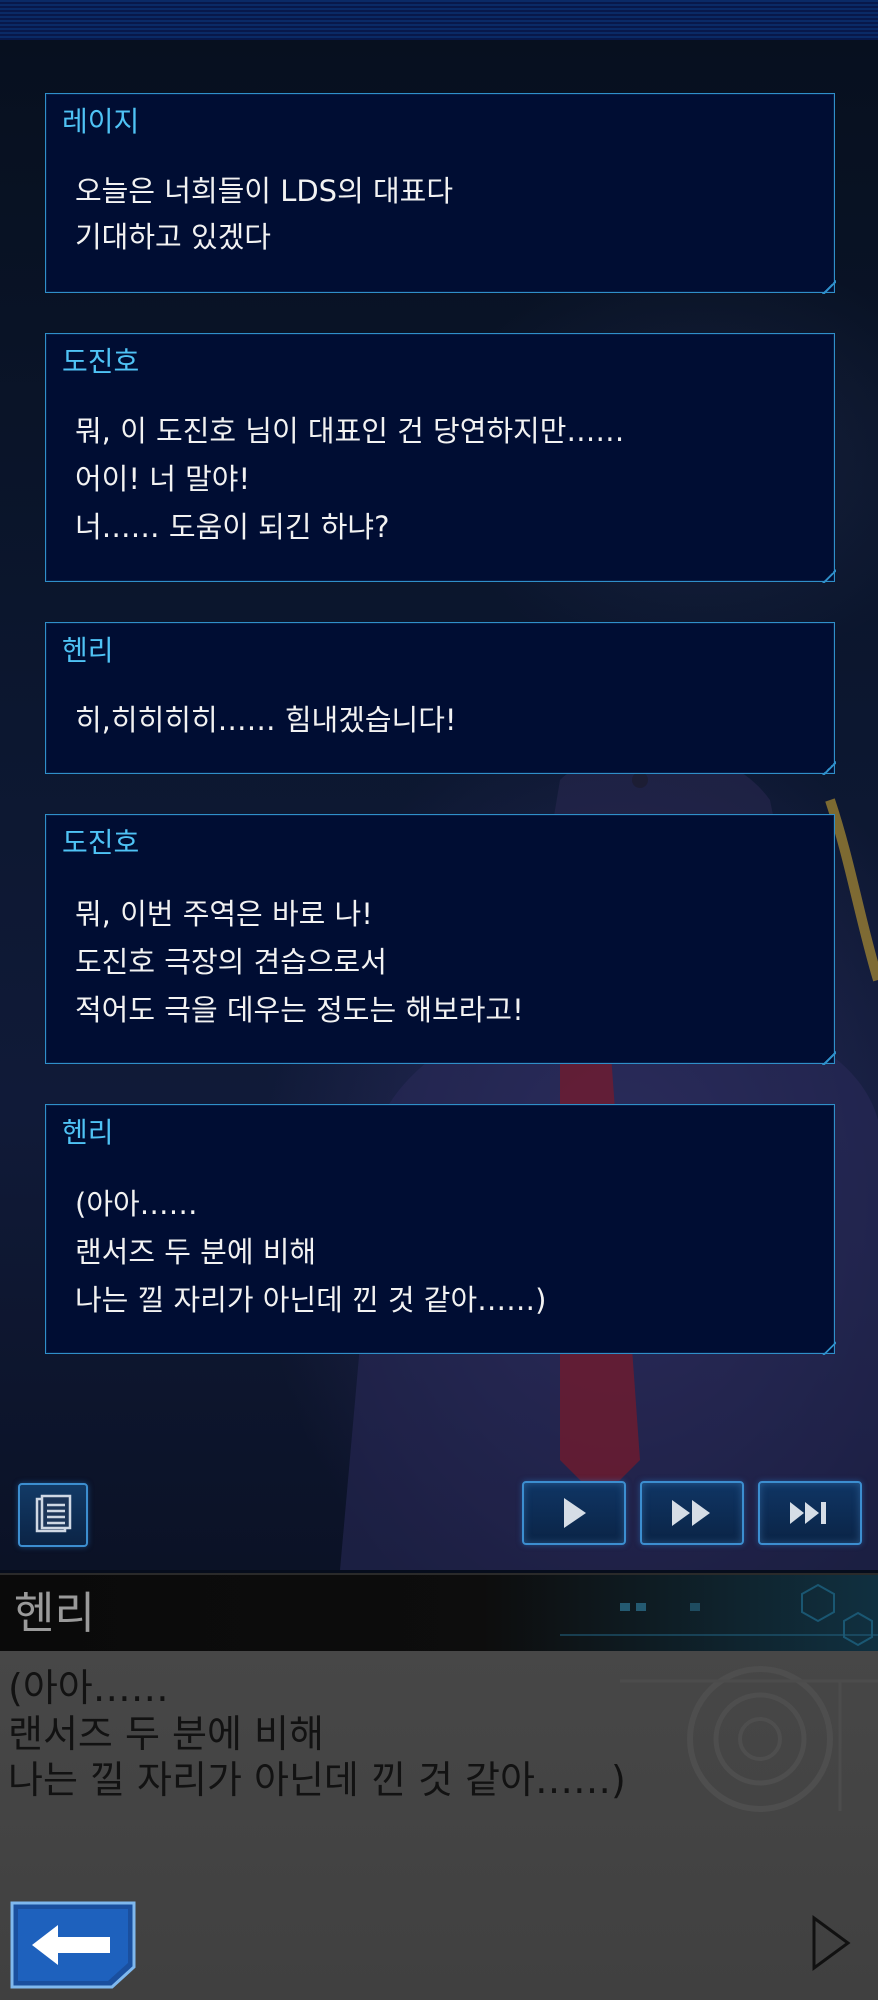 The height and width of the screenshot is (2000, 878). I want to click on current-speaker-name: 헨리, so click(54, 1613).